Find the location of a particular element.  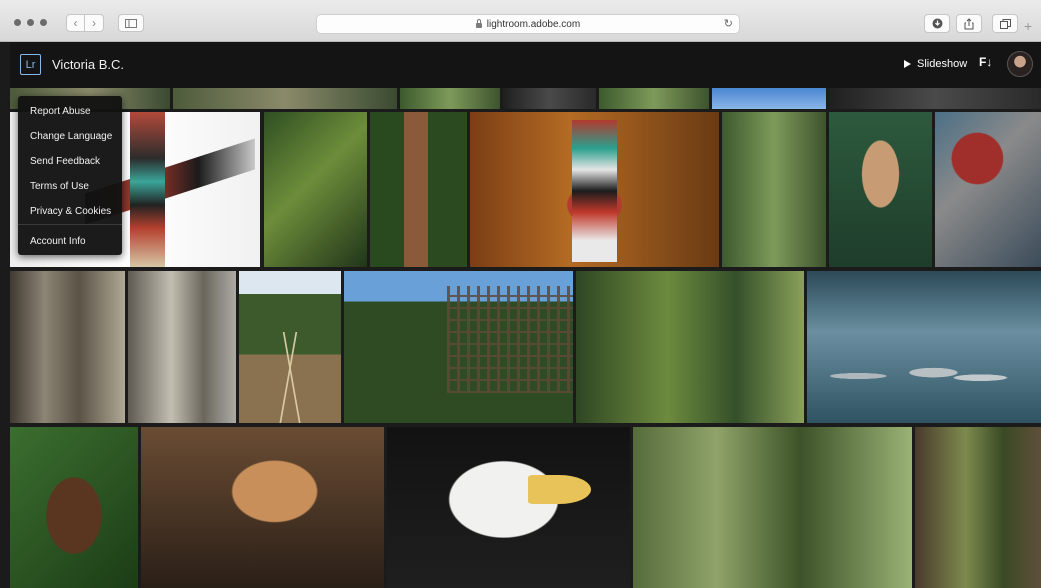

menu-item-change-language: Change Language is located at coordinates (71, 136).